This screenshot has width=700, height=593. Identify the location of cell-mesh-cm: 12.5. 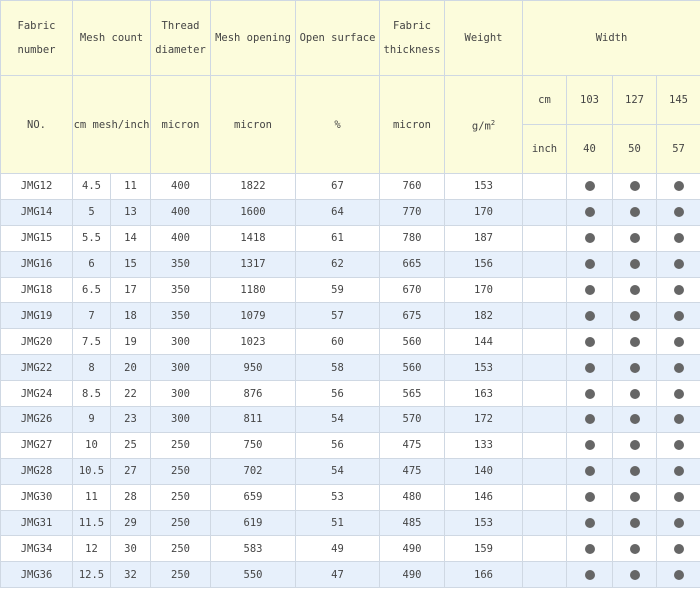
(91, 575).